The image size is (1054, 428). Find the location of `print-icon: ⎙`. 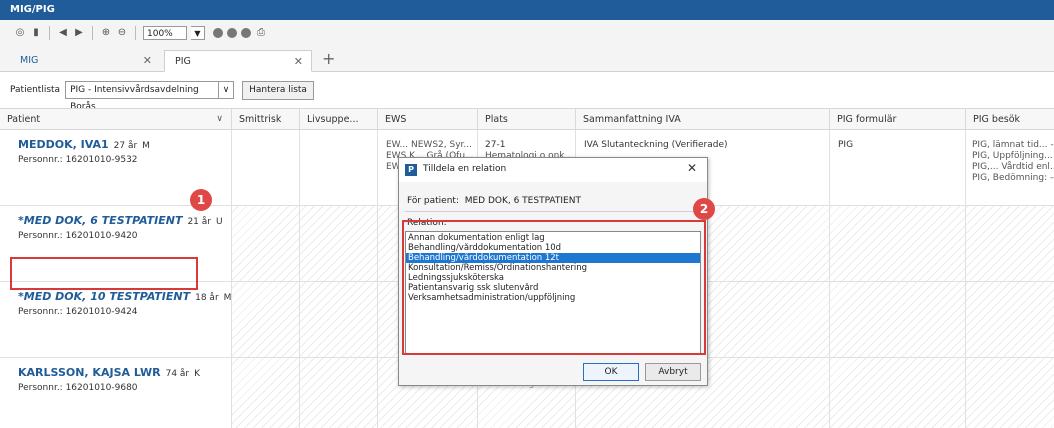

print-icon: ⎙ is located at coordinates (261, 33).